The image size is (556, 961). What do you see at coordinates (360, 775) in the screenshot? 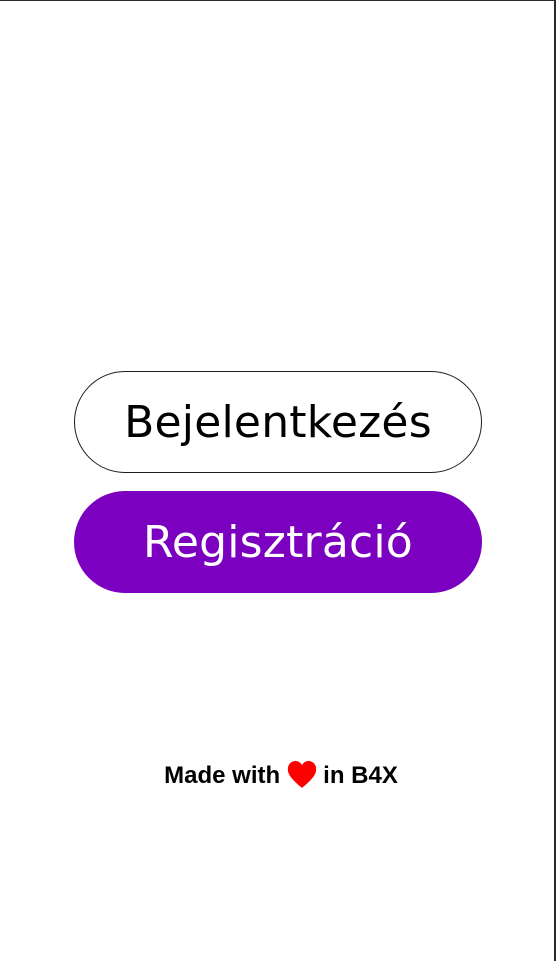
I see `footer-suffix-text: in B4X` at bounding box center [360, 775].